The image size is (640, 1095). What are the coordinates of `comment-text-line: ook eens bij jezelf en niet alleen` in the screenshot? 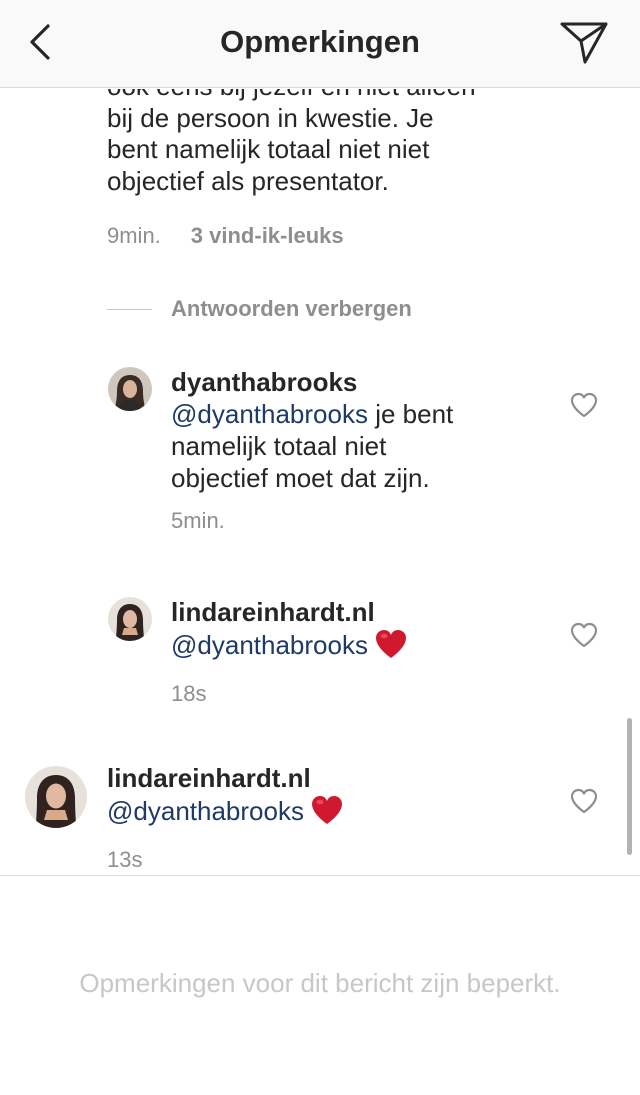 It's located at (342, 96).